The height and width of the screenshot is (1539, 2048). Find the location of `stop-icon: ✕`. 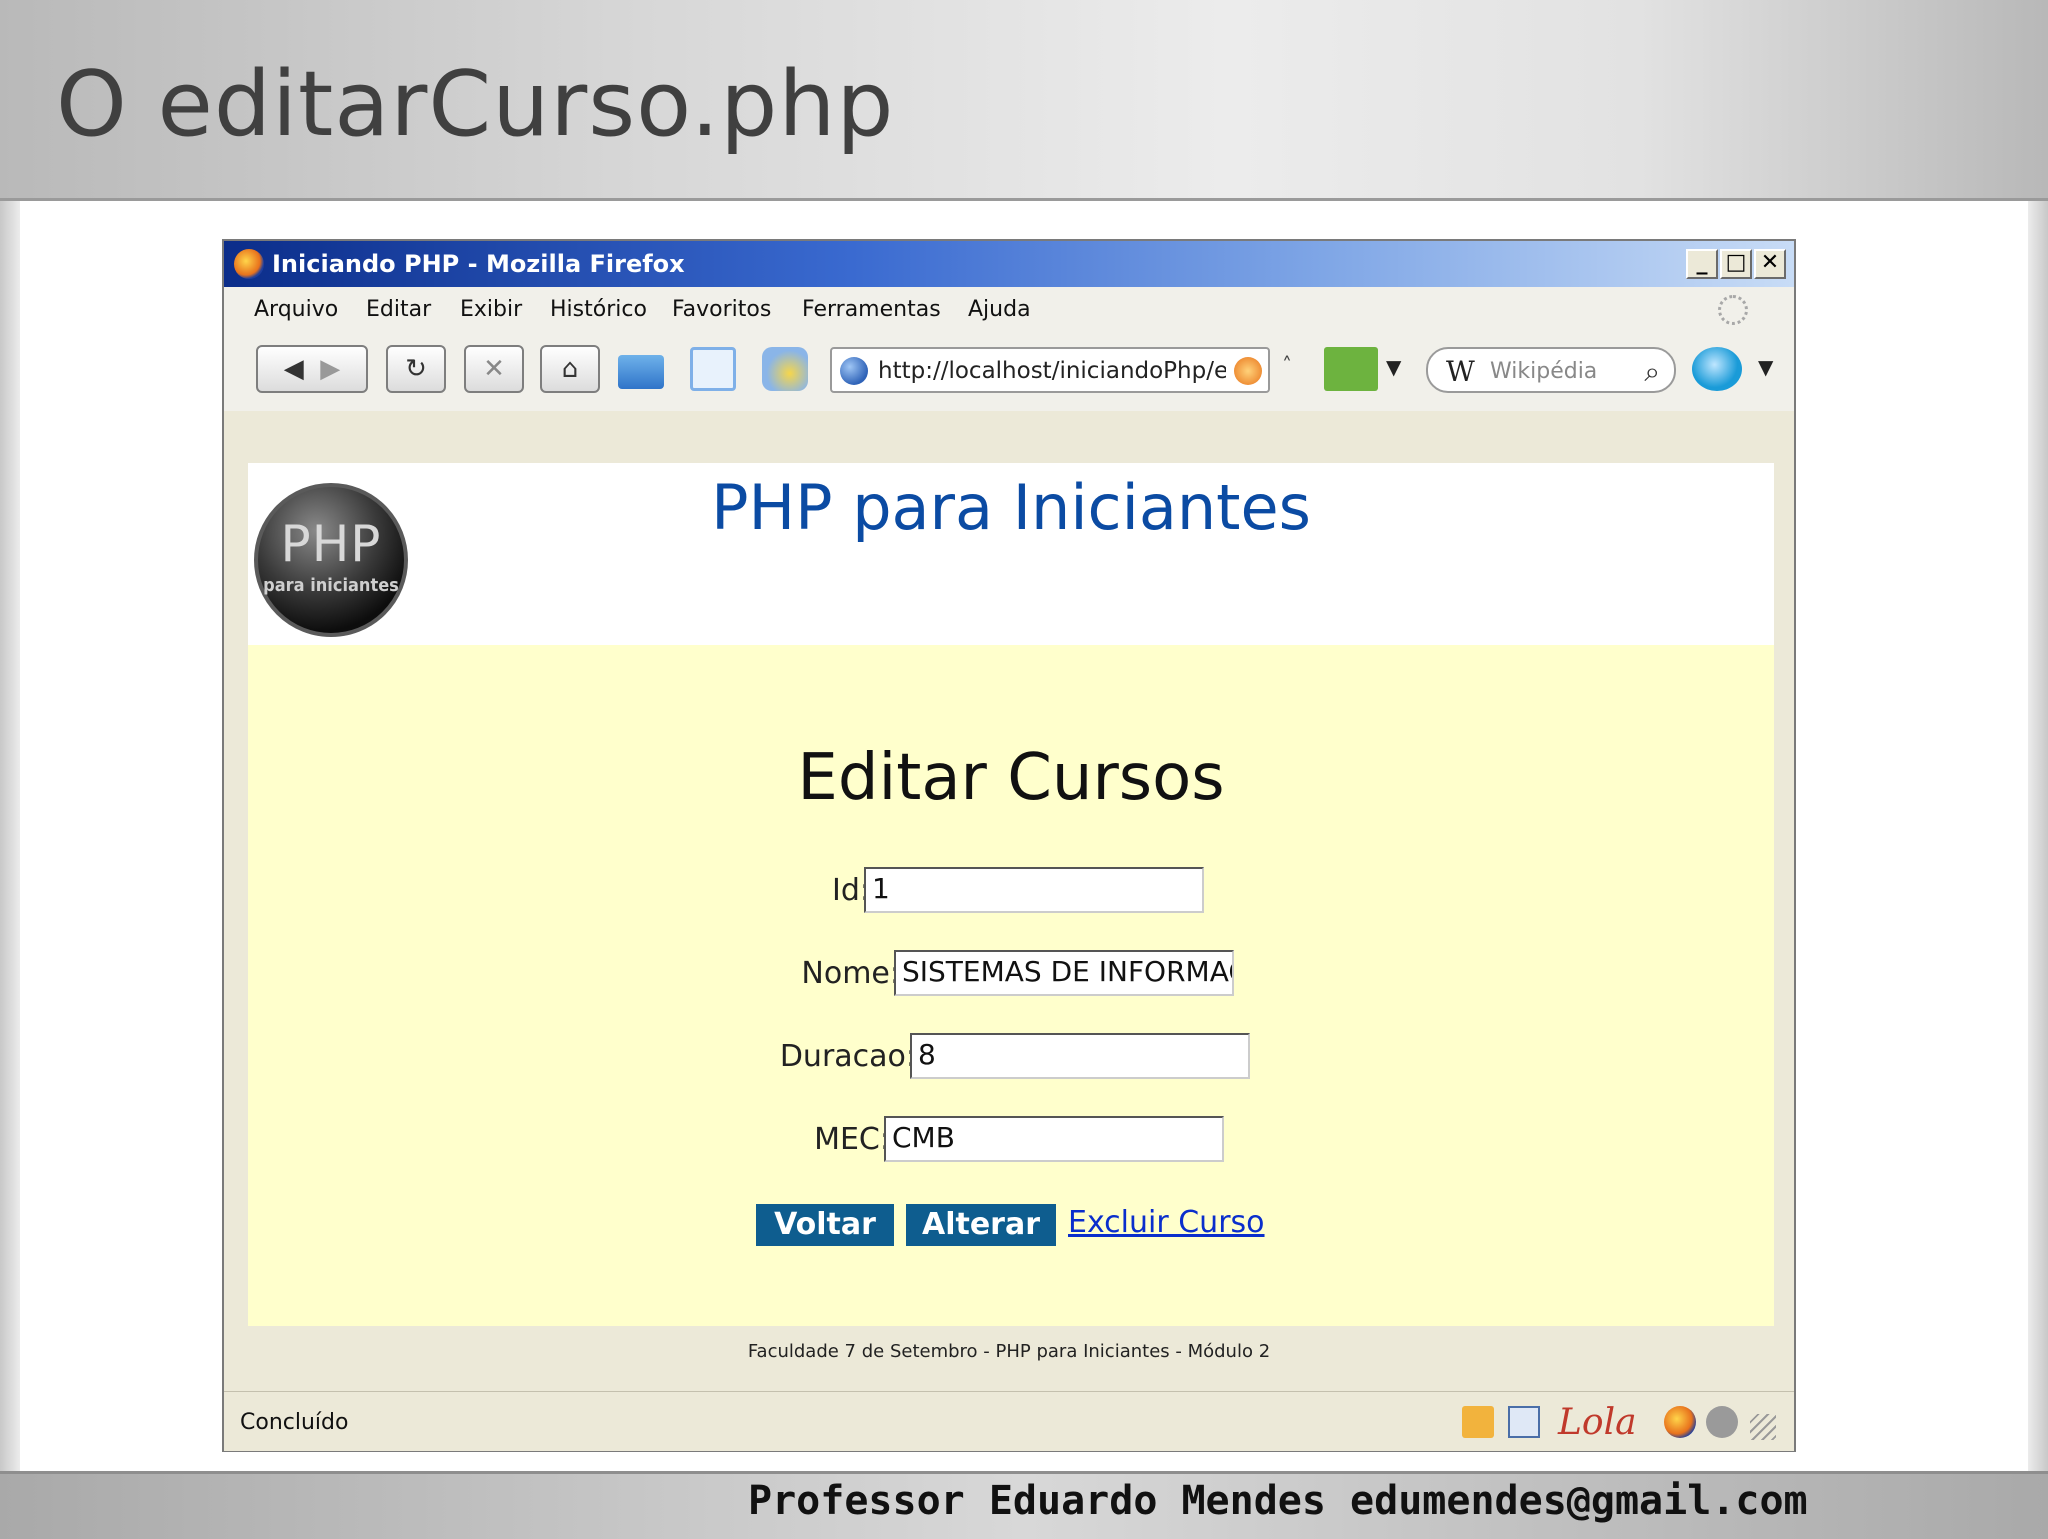

stop-icon: ✕ is located at coordinates (494, 369).